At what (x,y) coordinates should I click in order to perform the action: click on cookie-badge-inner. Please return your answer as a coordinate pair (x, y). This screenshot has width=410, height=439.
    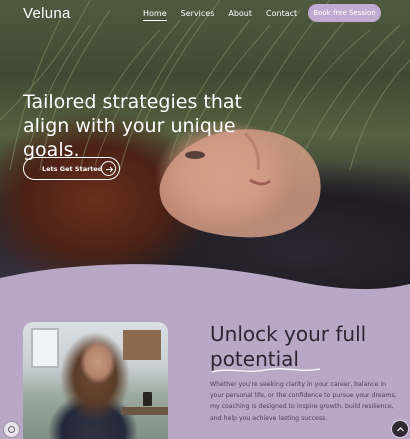
    Looking at the image, I should click on (11, 429).